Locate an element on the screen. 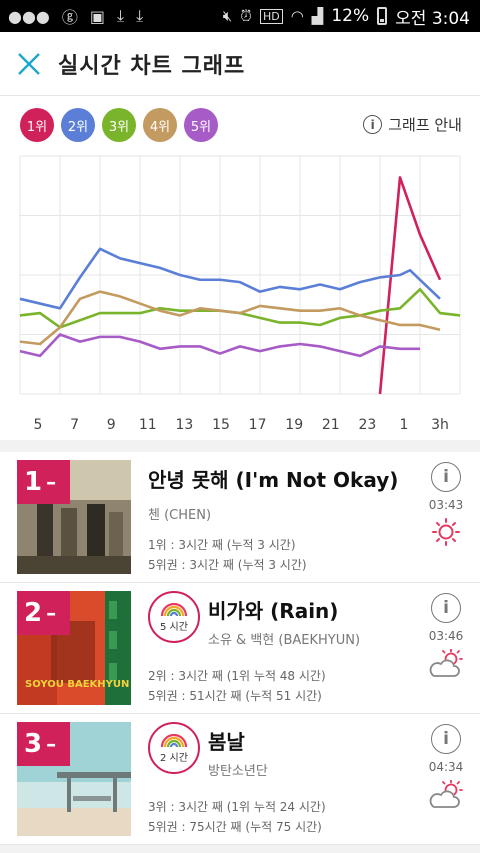 The image size is (480, 853). close-icon is located at coordinates (29, 63).